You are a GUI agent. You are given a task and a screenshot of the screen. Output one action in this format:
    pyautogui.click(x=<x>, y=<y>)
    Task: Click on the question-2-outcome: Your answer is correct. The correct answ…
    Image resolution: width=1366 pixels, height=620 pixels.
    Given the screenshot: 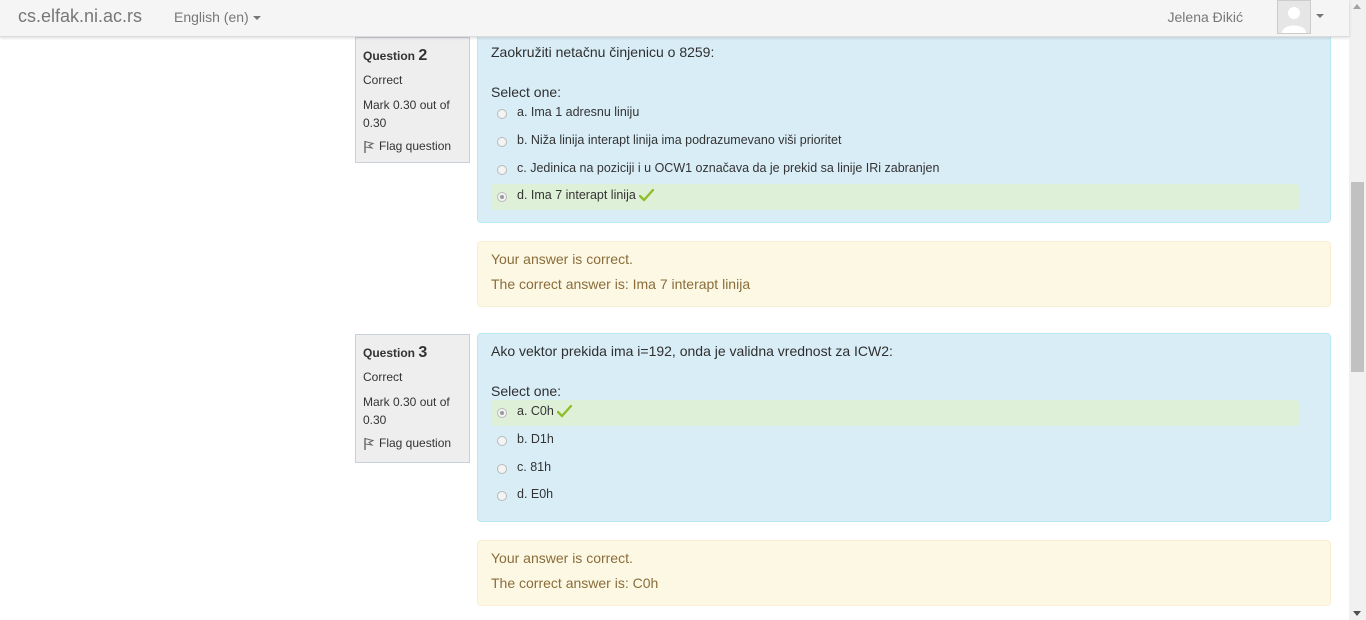 What is the action you would take?
    pyautogui.click(x=904, y=274)
    